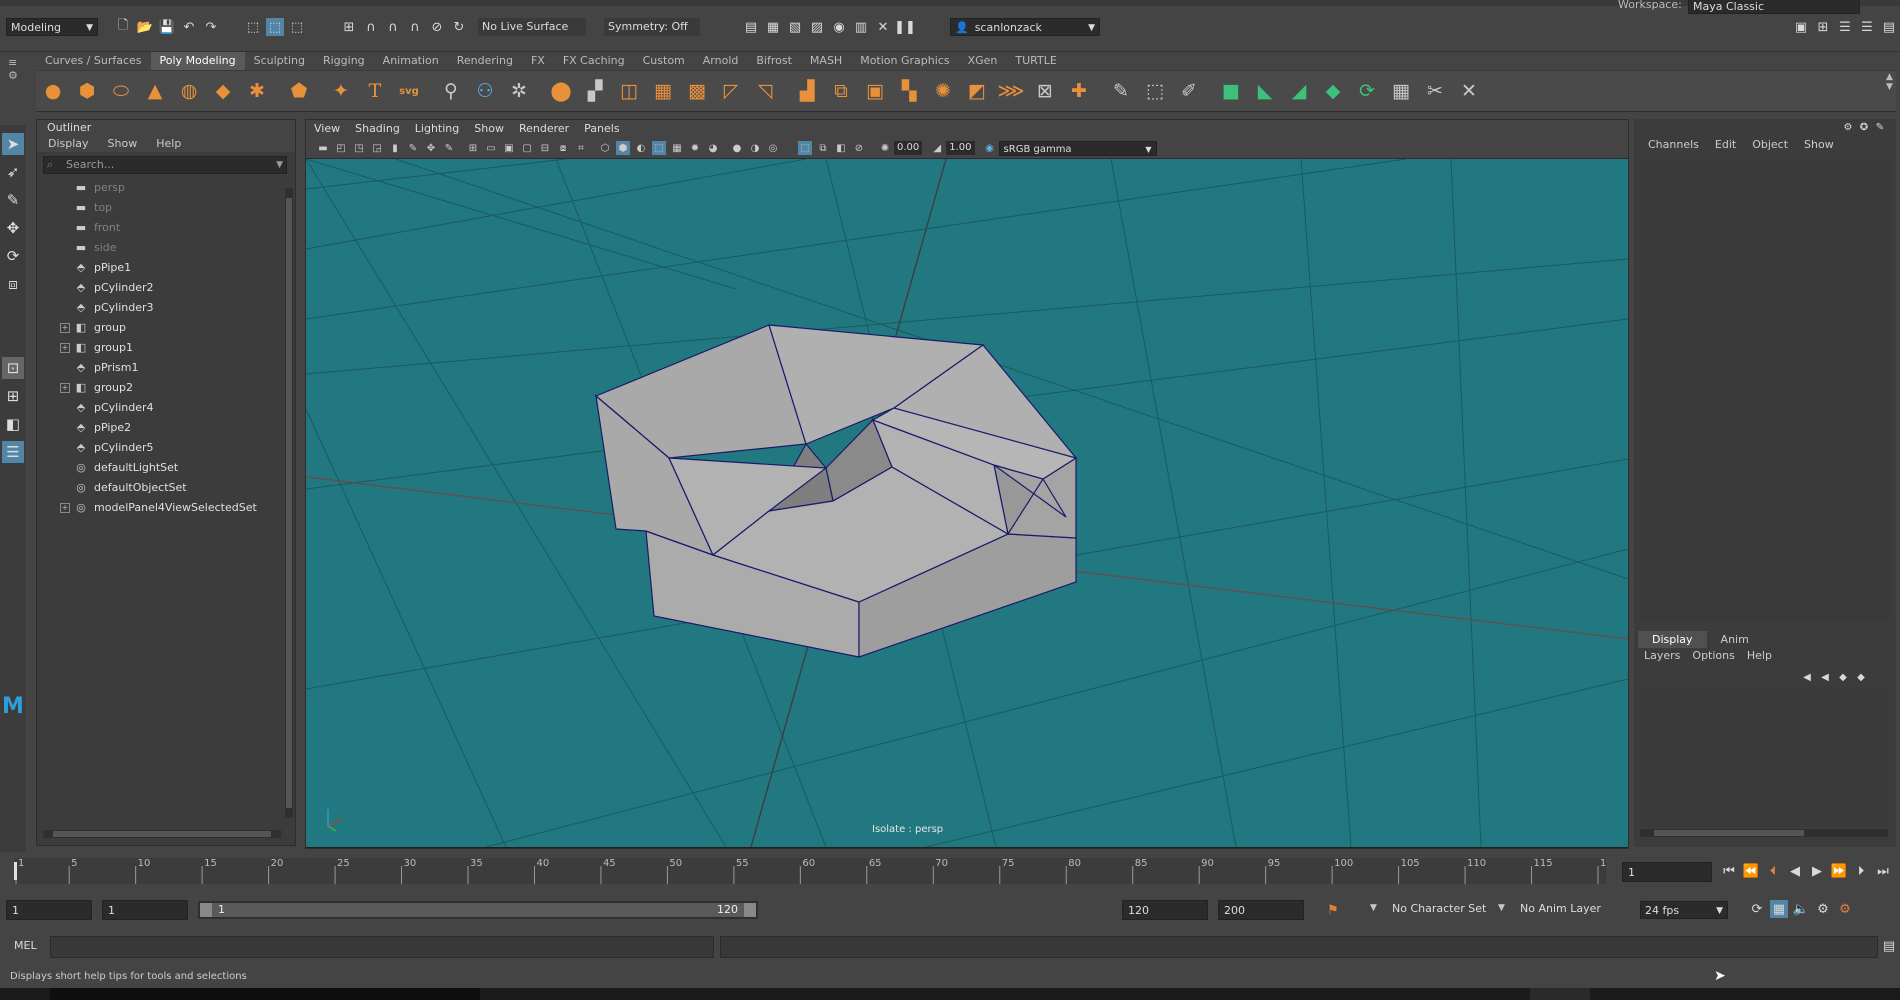 The height and width of the screenshot is (1000, 1900). What do you see at coordinates (162, 834) in the screenshot?
I see `outliner-hscroll-thumb` at bounding box center [162, 834].